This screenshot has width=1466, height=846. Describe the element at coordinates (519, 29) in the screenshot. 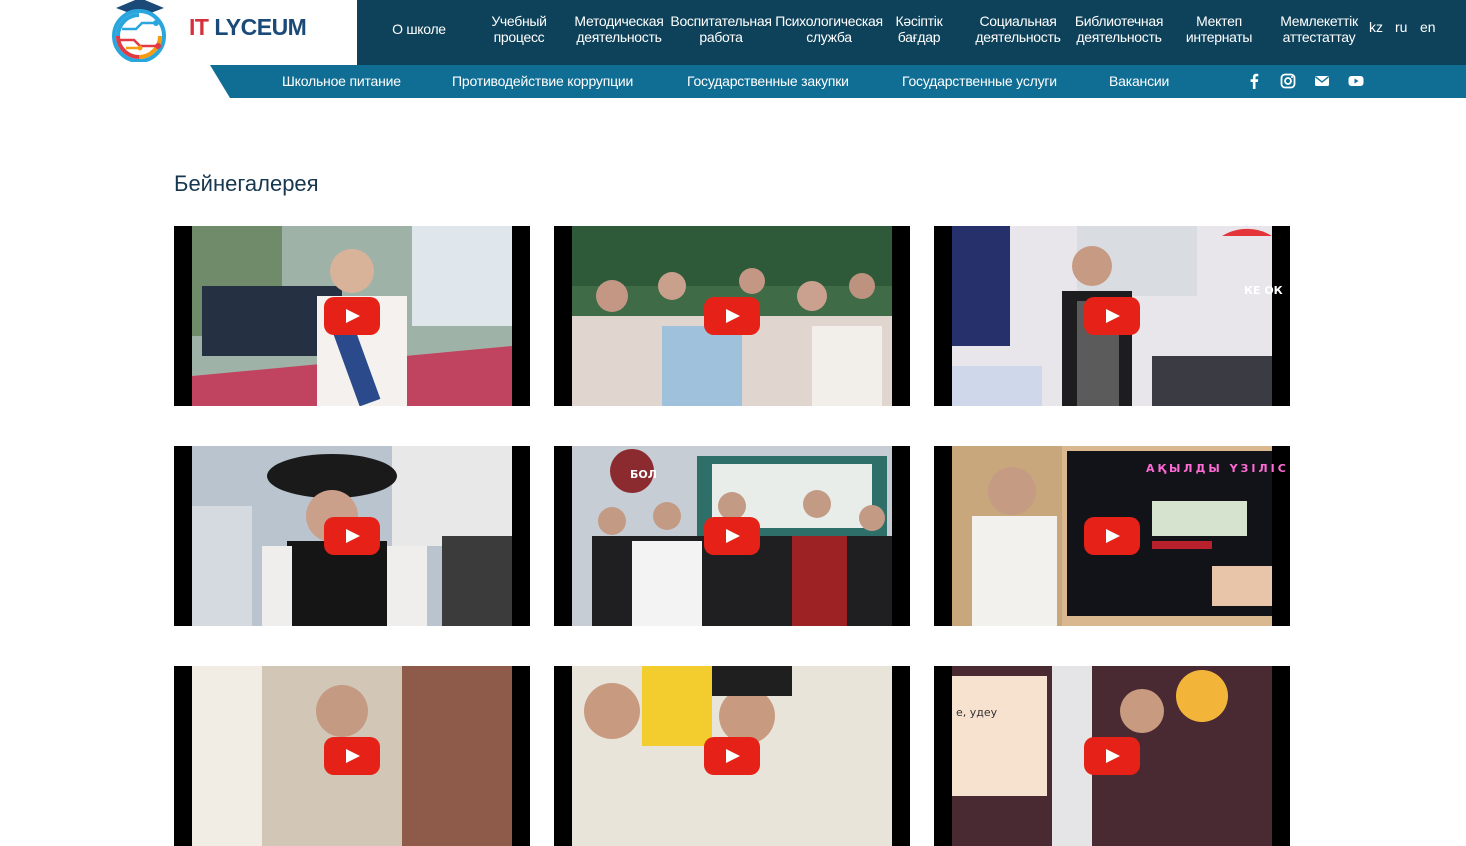

I see `nav-item-uchebnyi-process: Учебный процесс` at that location.